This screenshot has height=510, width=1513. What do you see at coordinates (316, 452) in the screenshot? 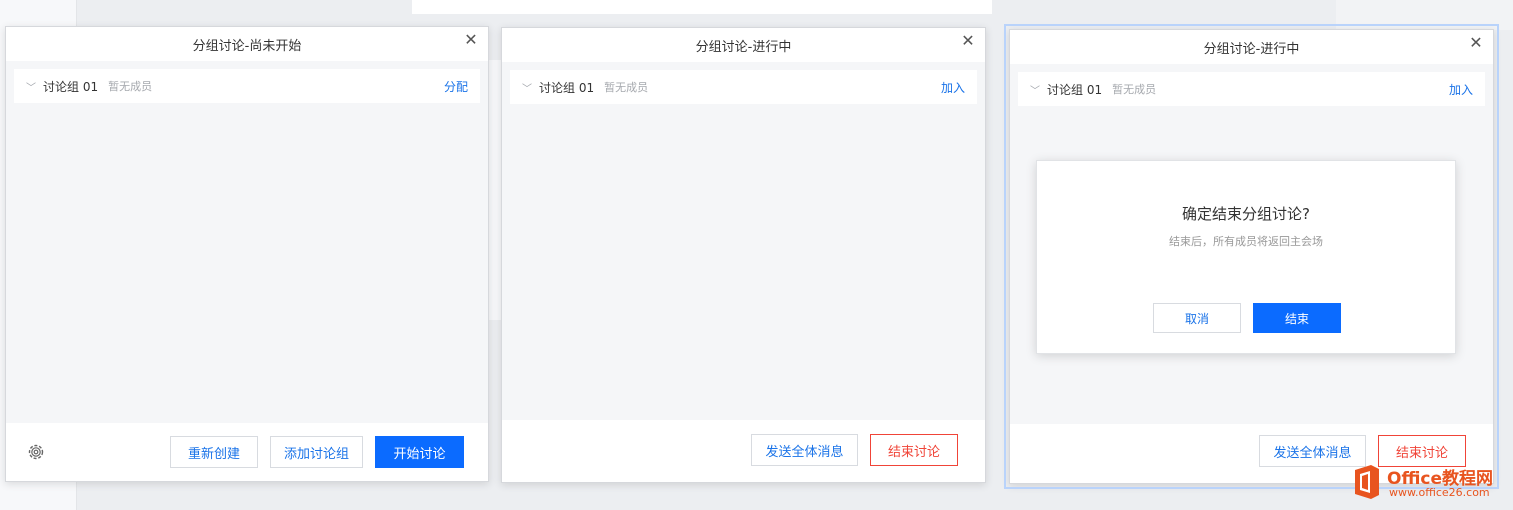
I see `add-group-button: 添加讨论组` at bounding box center [316, 452].